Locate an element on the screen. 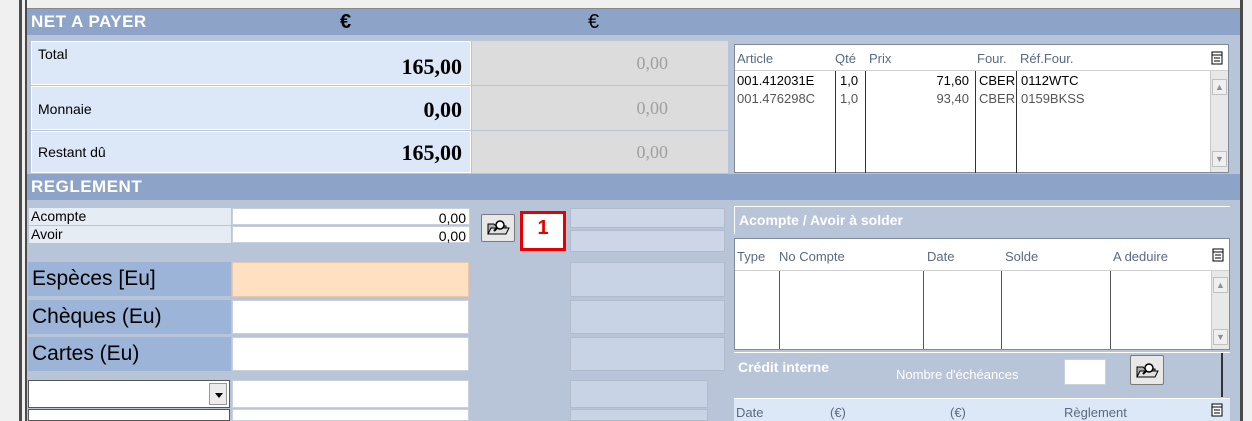 This screenshot has height=421, width=1252. reglement-header: REGLEMENT is located at coordinates (633, 187).